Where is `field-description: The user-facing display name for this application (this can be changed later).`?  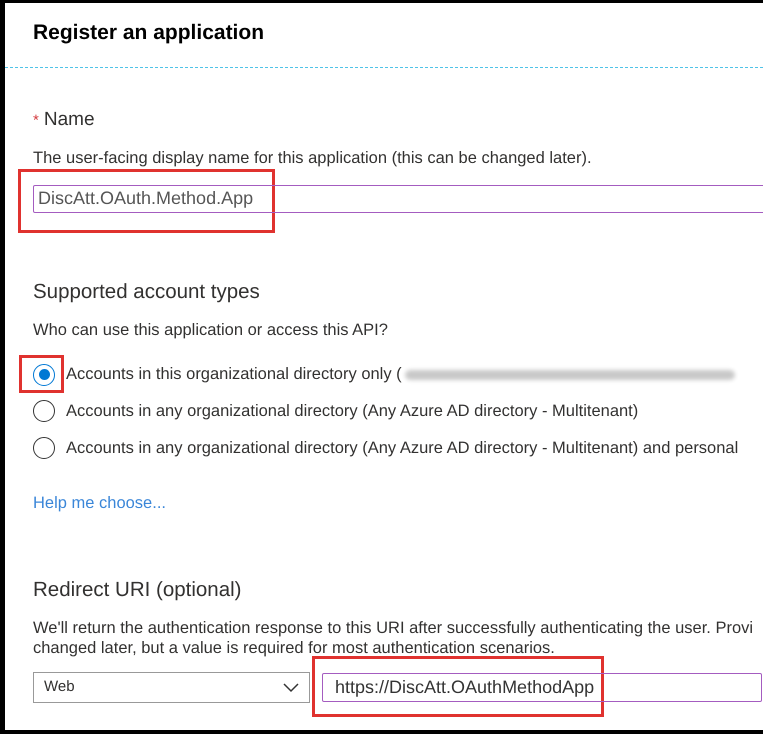 field-description: The user-facing display name for this application (this can be changed later). is located at coordinates (313, 158).